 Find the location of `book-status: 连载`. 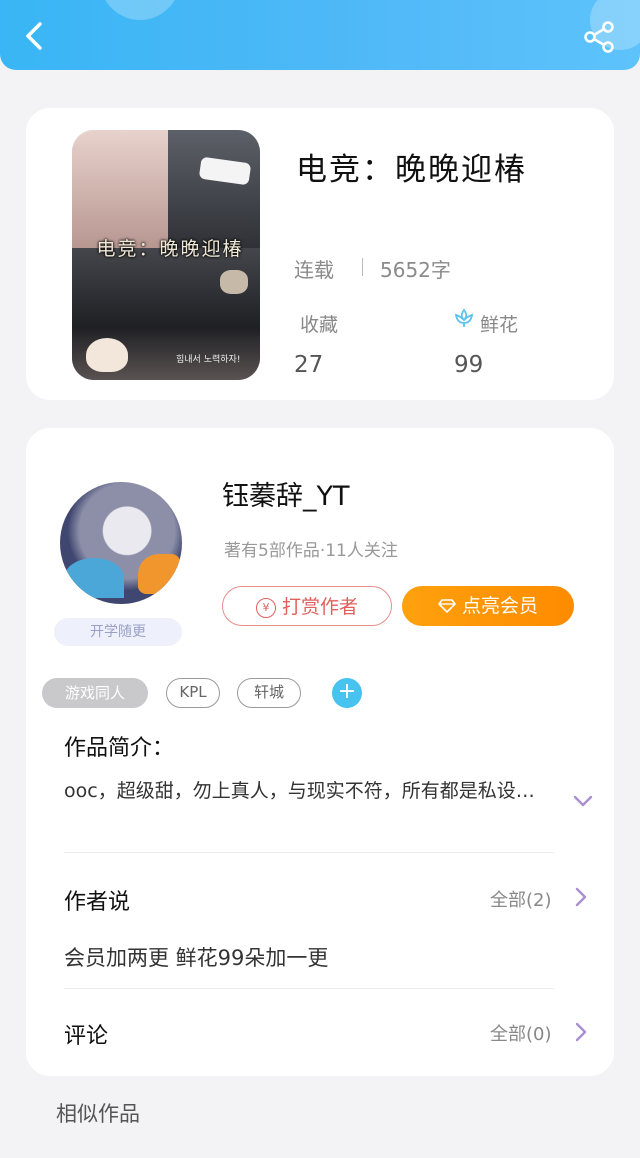

book-status: 连载 is located at coordinates (314, 270).